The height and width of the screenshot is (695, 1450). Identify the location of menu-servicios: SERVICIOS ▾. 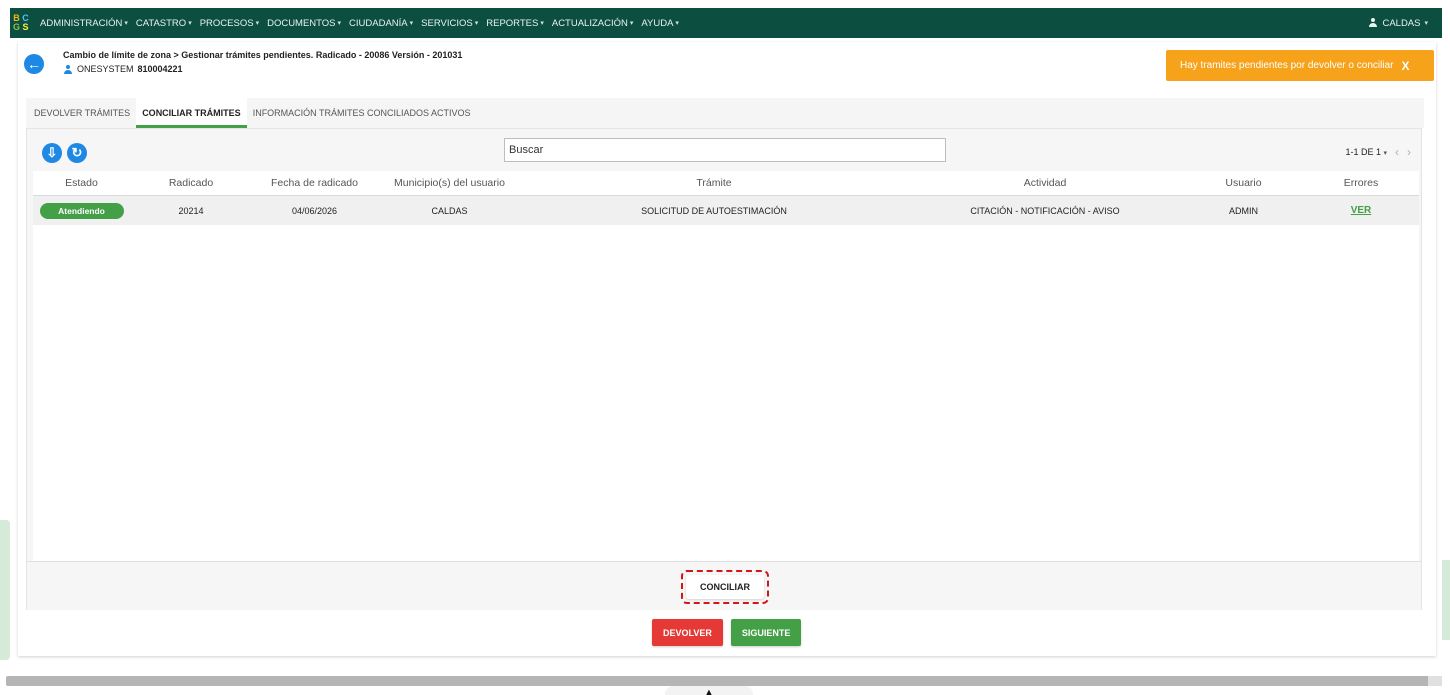
(449, 23).